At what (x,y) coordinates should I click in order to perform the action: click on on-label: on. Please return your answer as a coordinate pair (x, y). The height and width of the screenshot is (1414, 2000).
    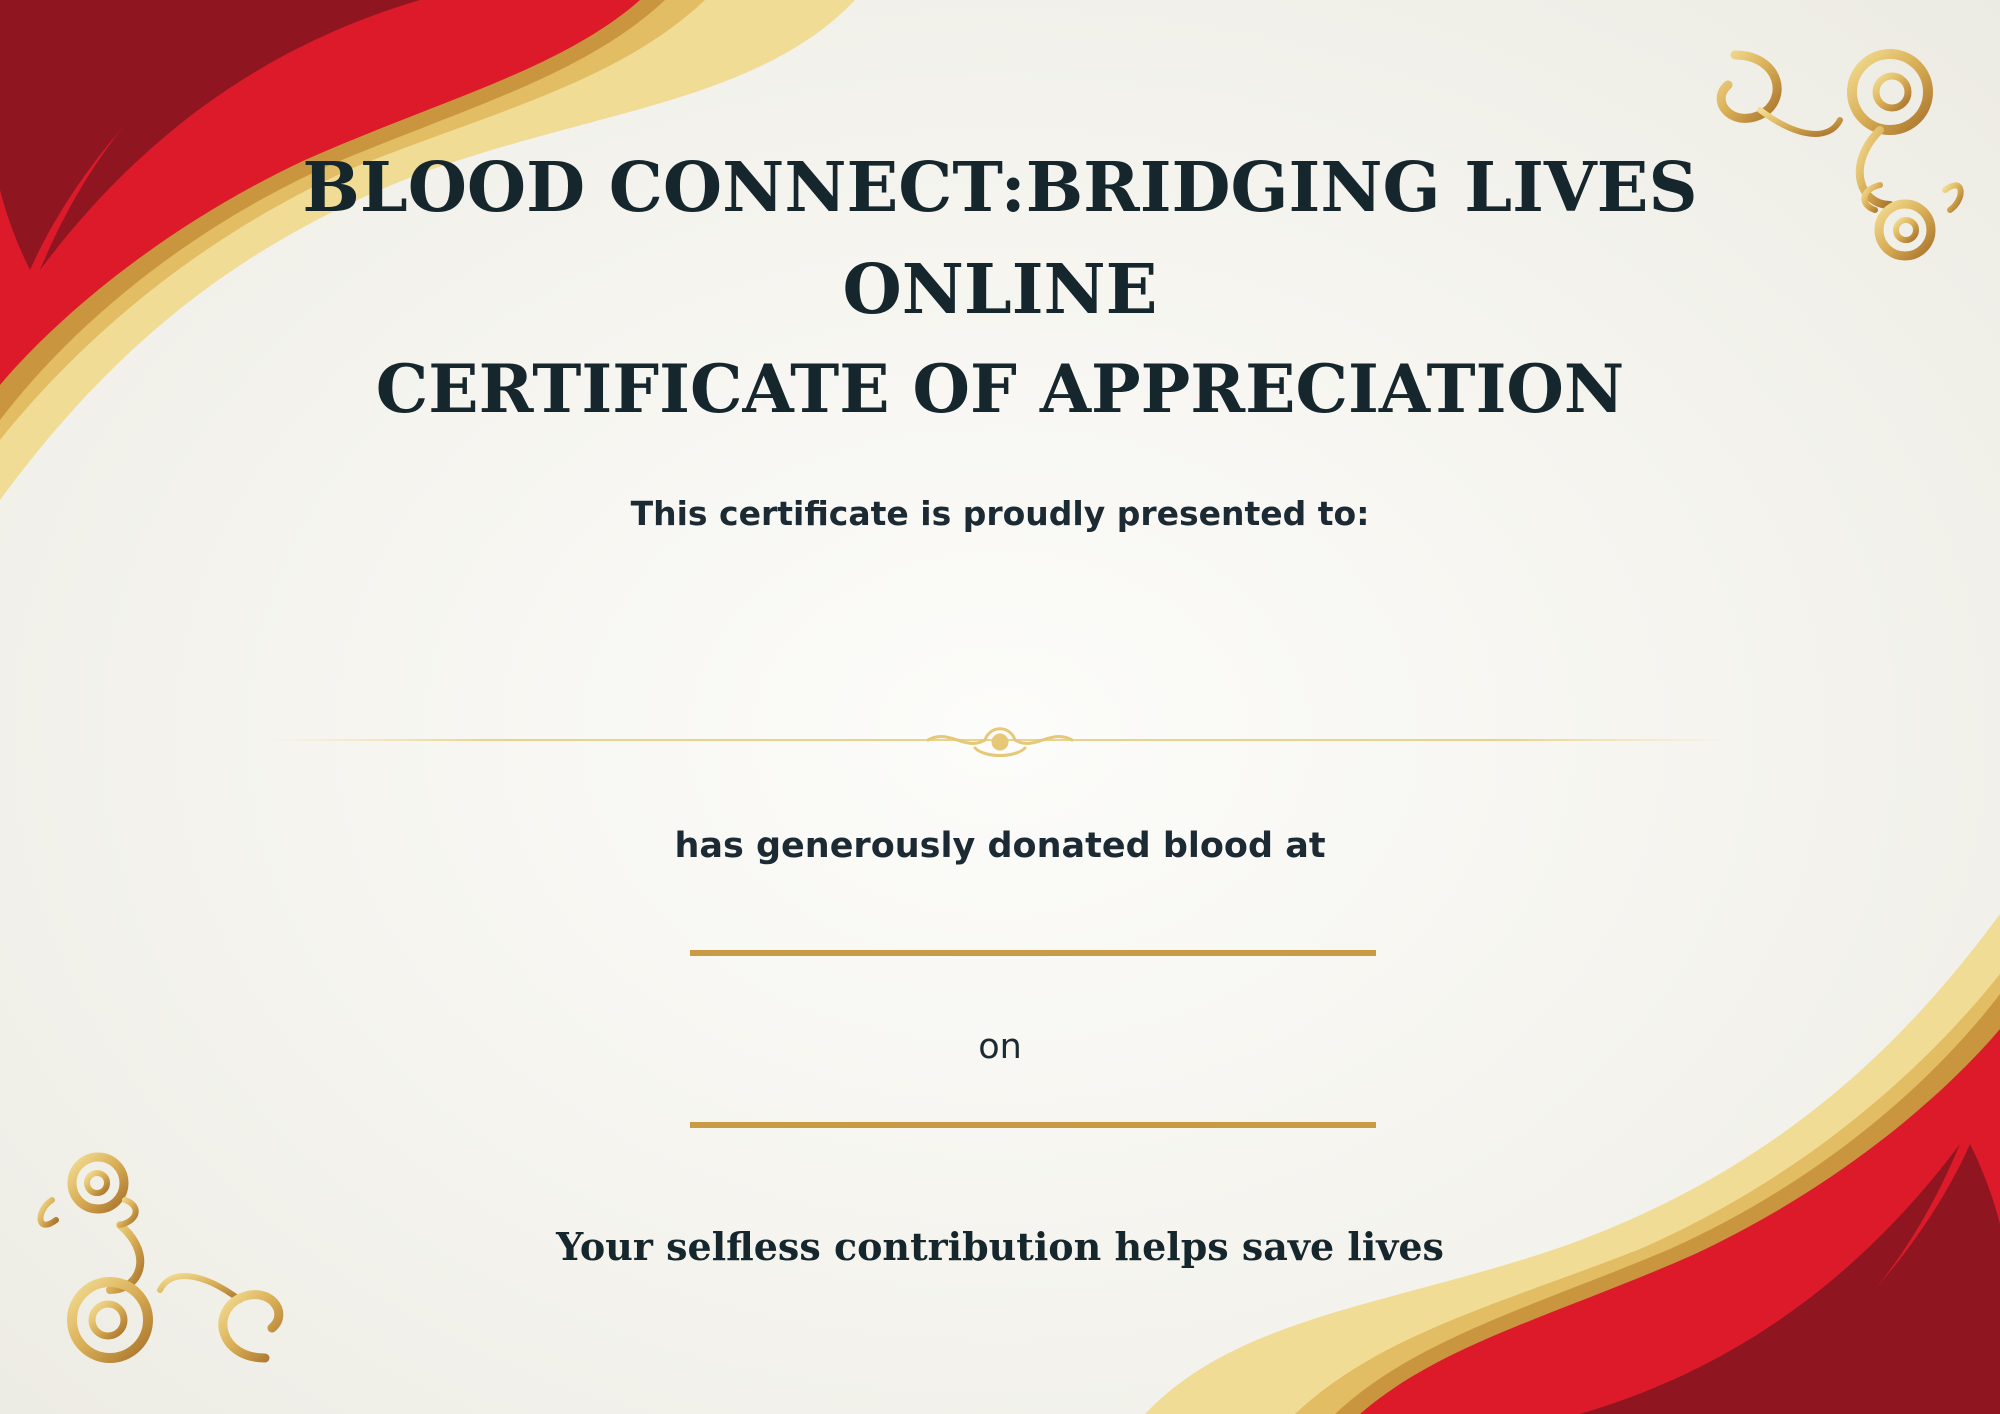
    Looking at the image, I should click on (1000, 1047).